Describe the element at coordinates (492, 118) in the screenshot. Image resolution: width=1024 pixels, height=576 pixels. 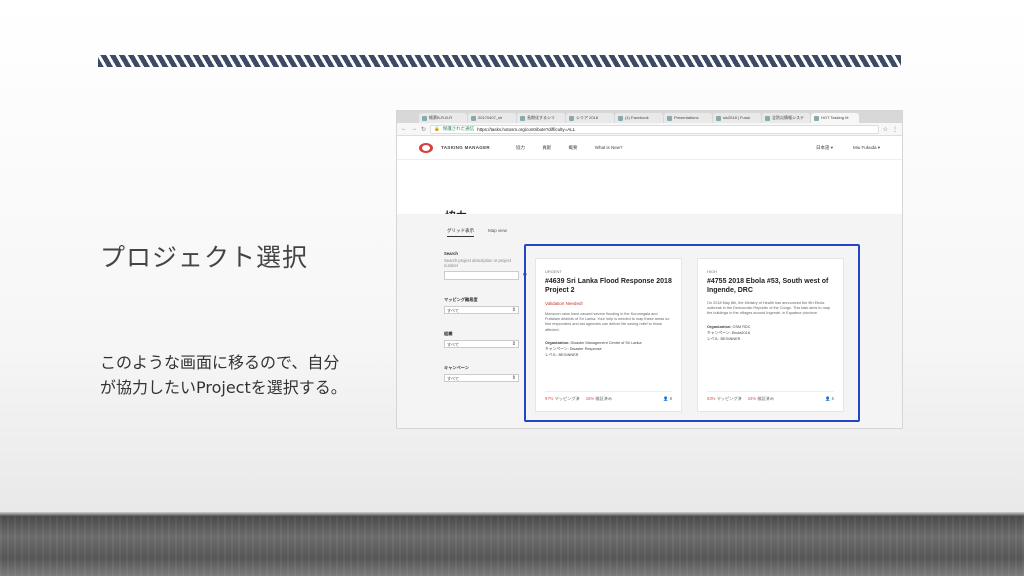
I see `browser-tab: 20170407_sh` at that location.